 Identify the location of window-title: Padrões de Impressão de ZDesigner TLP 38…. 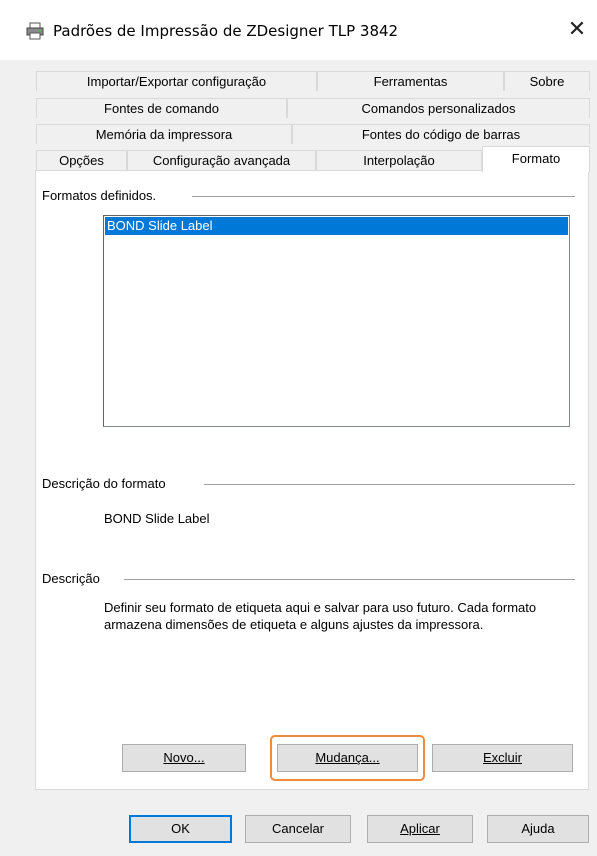
(226, 31).